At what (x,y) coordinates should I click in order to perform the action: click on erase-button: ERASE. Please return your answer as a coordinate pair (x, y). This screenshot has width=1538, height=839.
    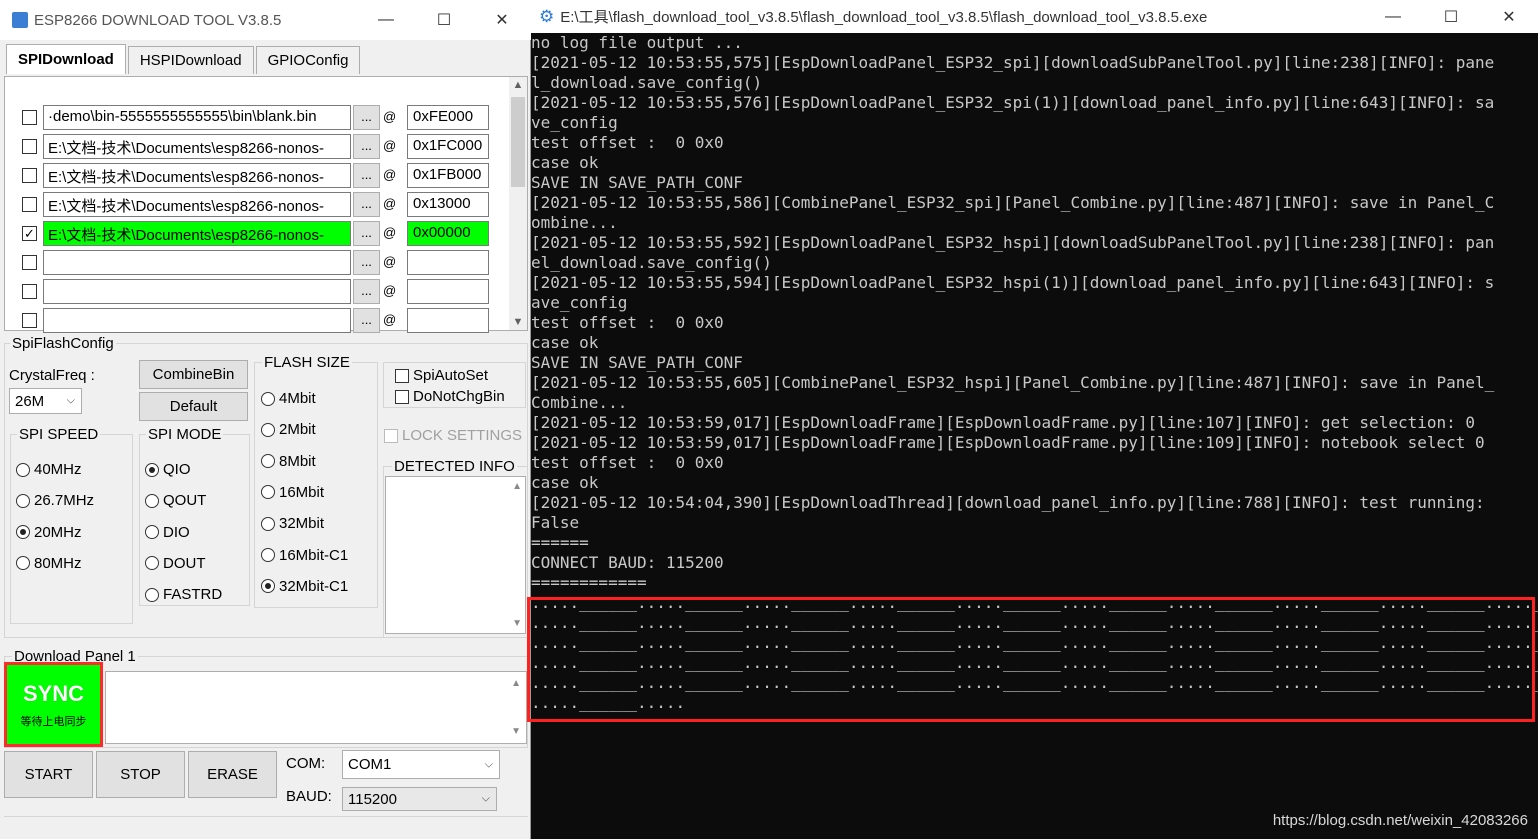
    Looking at the image, I should click on (232, 774).